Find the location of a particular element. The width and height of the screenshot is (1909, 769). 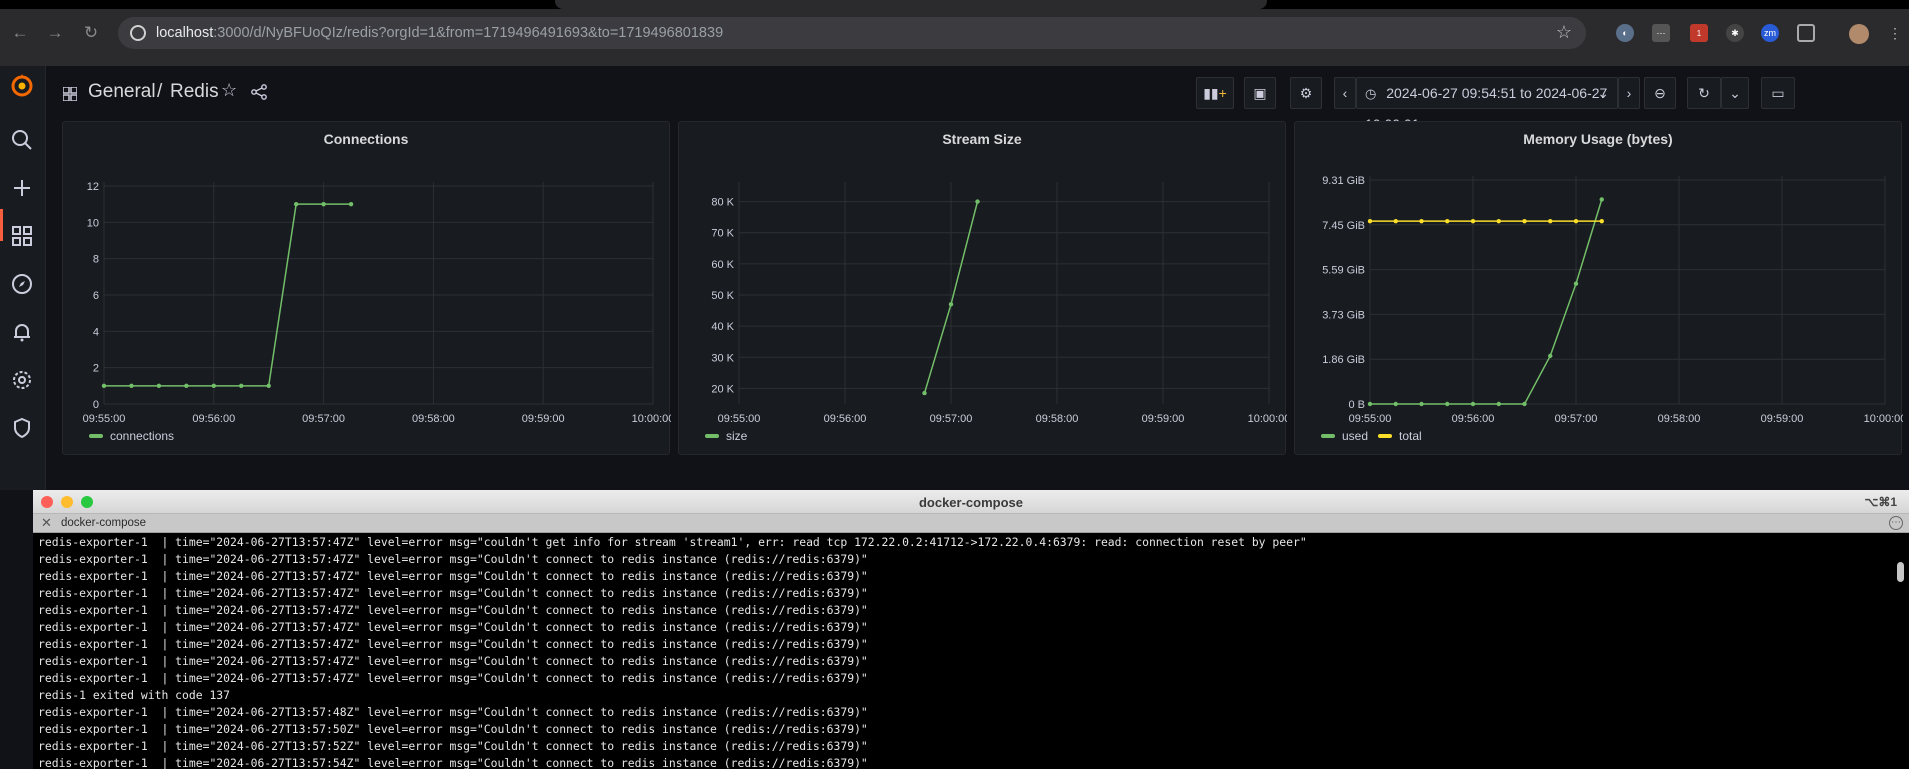

y-tick-label: 2 is located at coordinates (96, 369).